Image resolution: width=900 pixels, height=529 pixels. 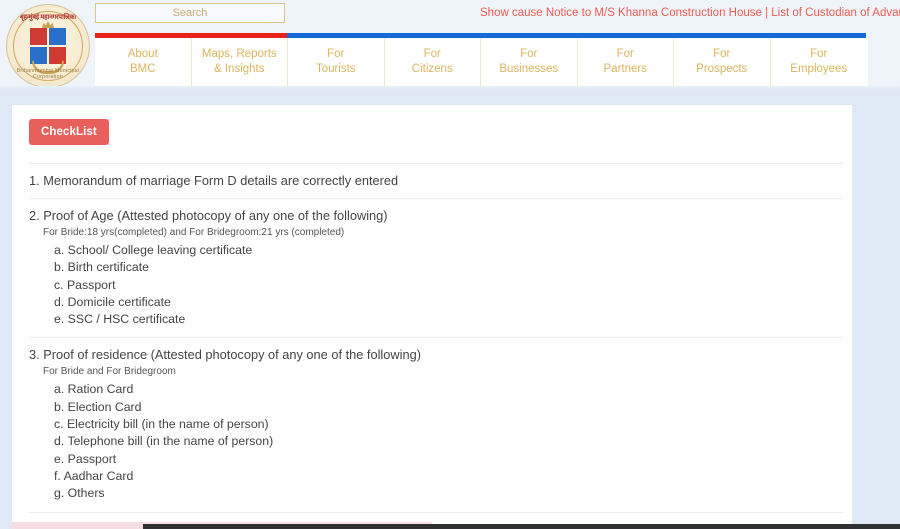 I want to click on checklist-option: d. Domicile certificate, so click(x=112, y=301).